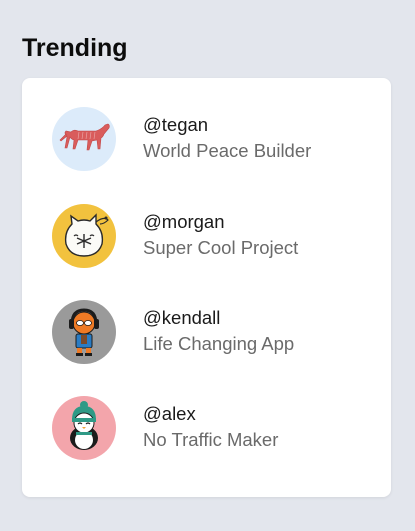  Describe the element at coordinates (75, 48) in the screenshot. I see `section-title: Trending` at that location.